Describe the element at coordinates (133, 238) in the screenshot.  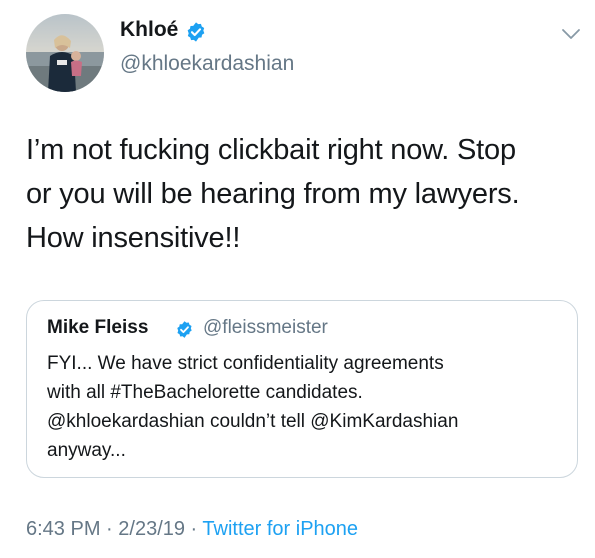
I see `tweet-text-line: How insensitive!!` at that location.